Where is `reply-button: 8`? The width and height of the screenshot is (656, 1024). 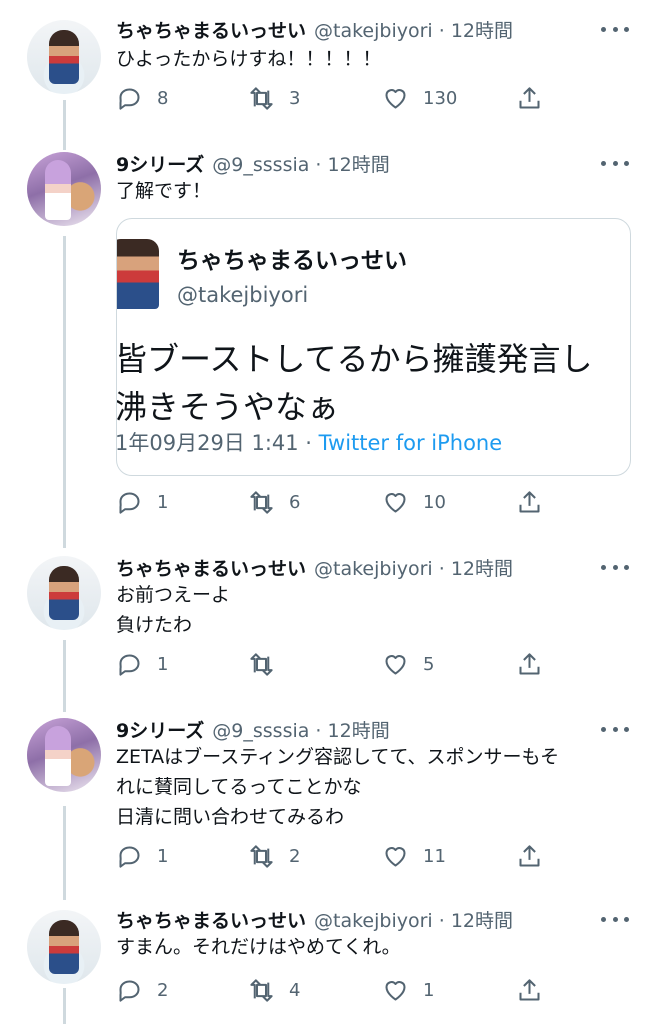 reply-button: 8 is located at coordinates (142, 98).